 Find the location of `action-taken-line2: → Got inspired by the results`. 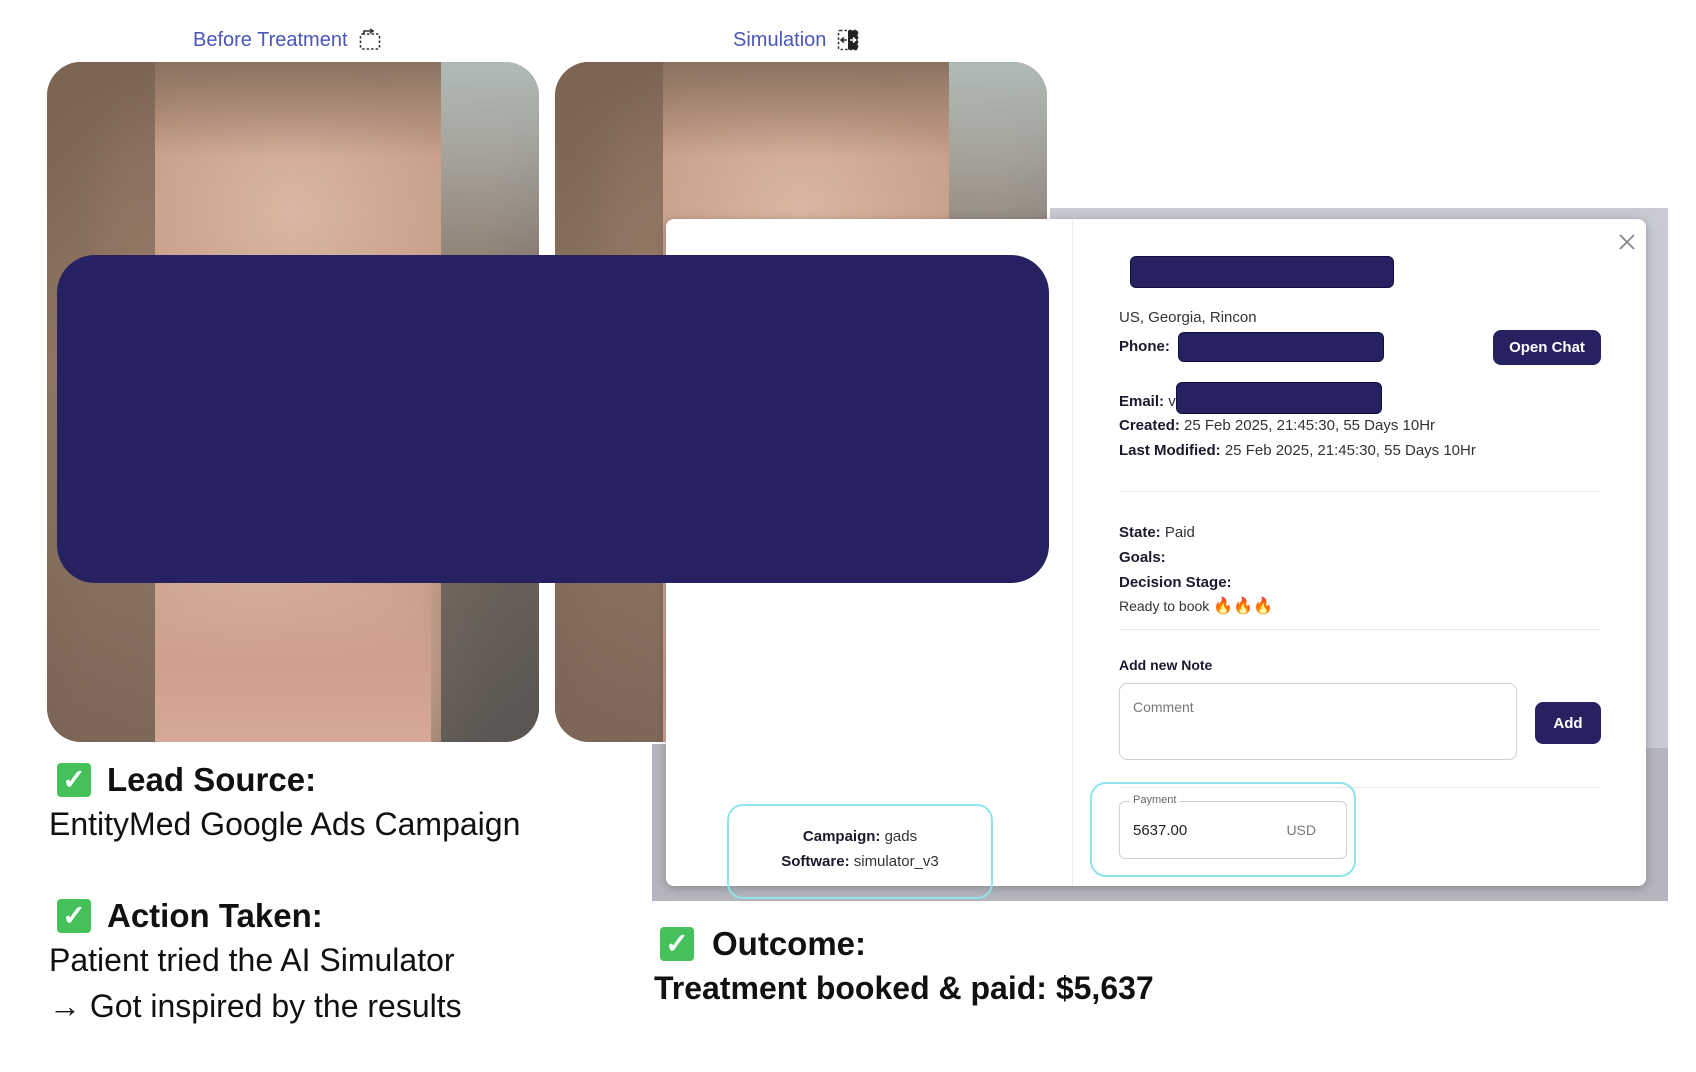

action-taken-line2: → Got inspired by the results is located at coordinates (255, 1006).